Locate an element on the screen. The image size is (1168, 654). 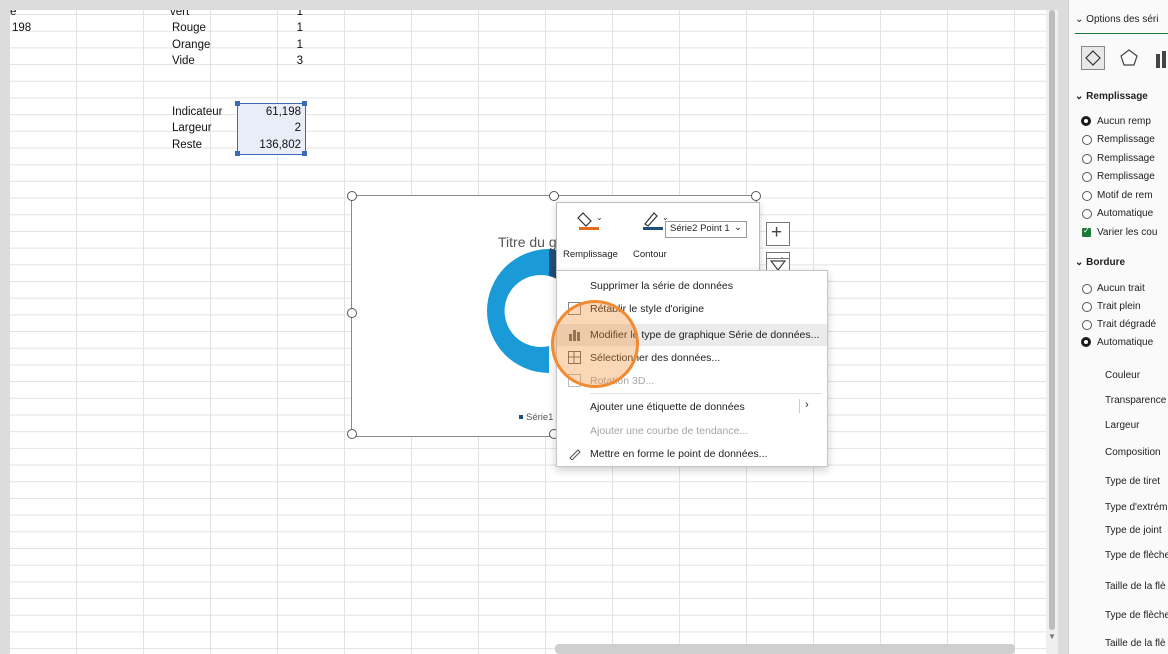
section-fill-label: Remplissage is located at coordinates (1117, 96).